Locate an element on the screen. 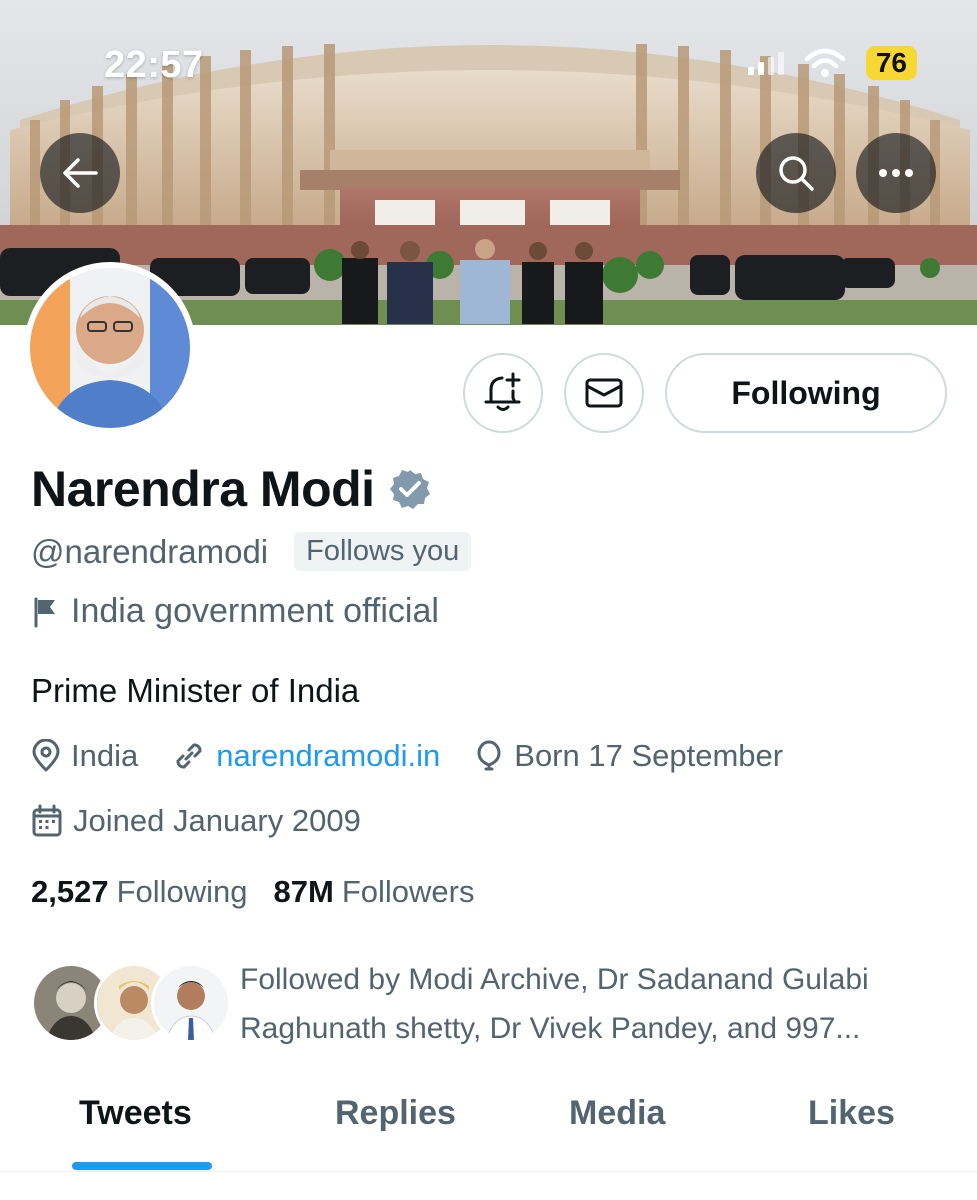  website-link: narendramodi.in is located at coordinates (328, 756).